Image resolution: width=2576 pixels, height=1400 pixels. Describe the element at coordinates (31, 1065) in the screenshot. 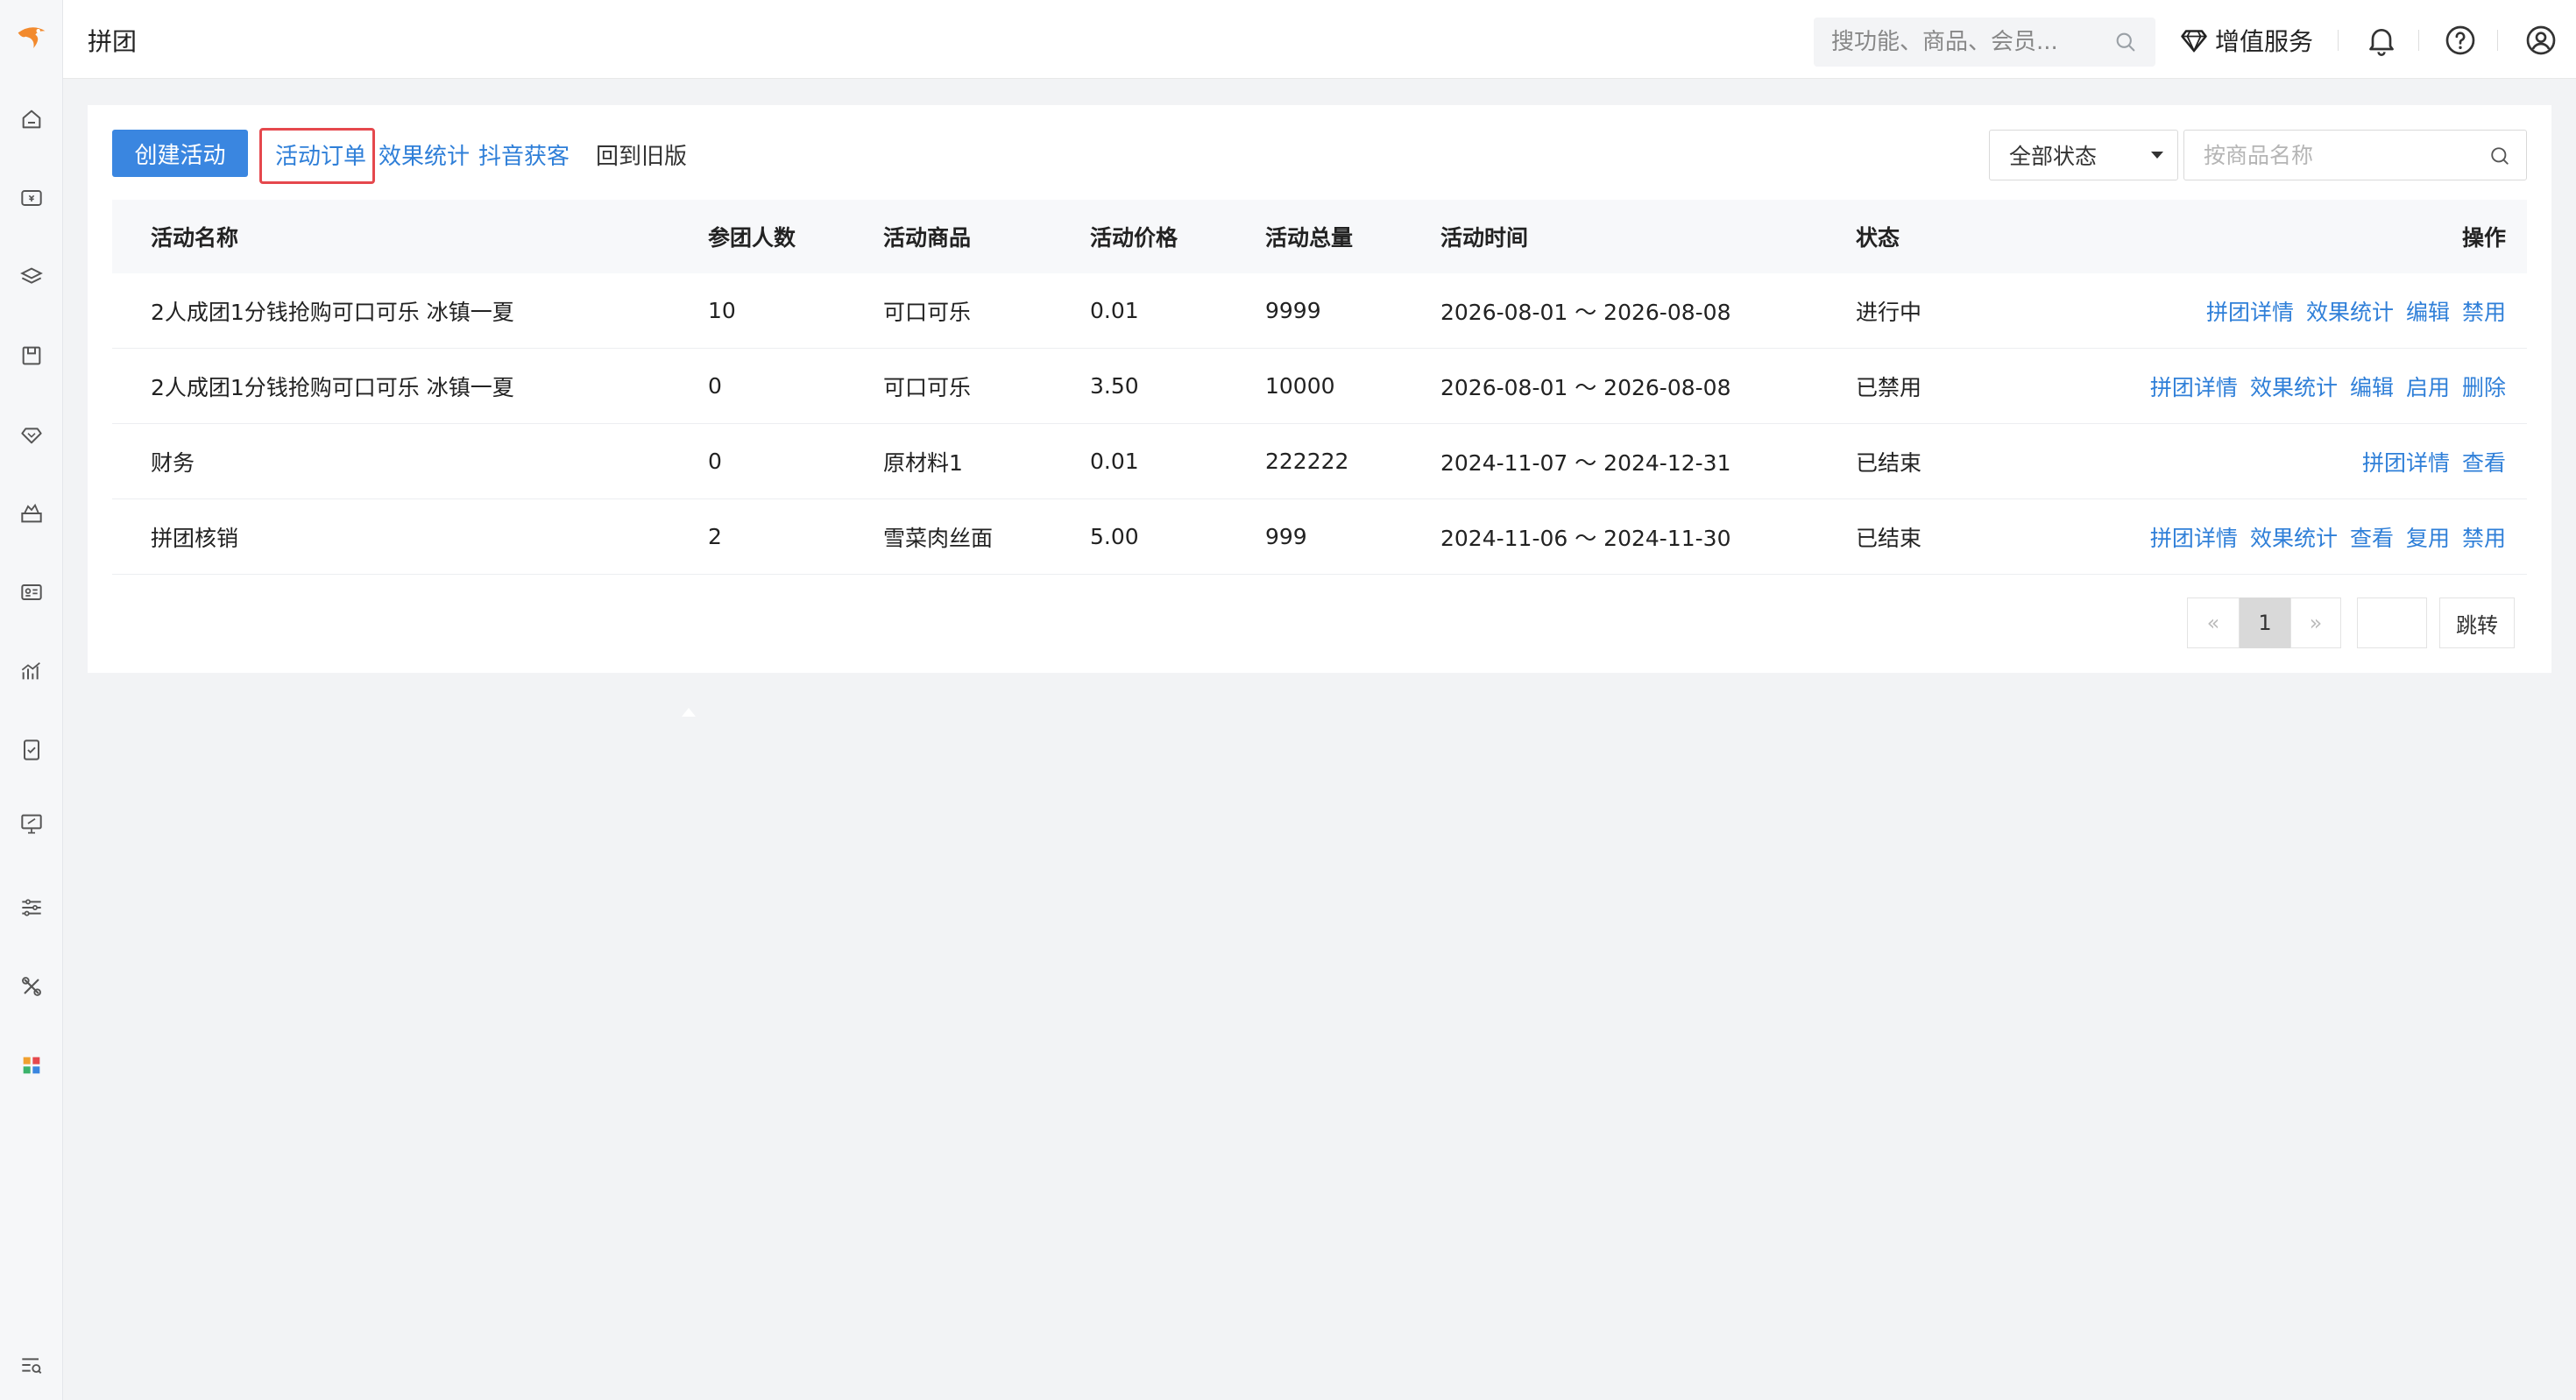

I see `sidebar-item-apps-grid` at that location.